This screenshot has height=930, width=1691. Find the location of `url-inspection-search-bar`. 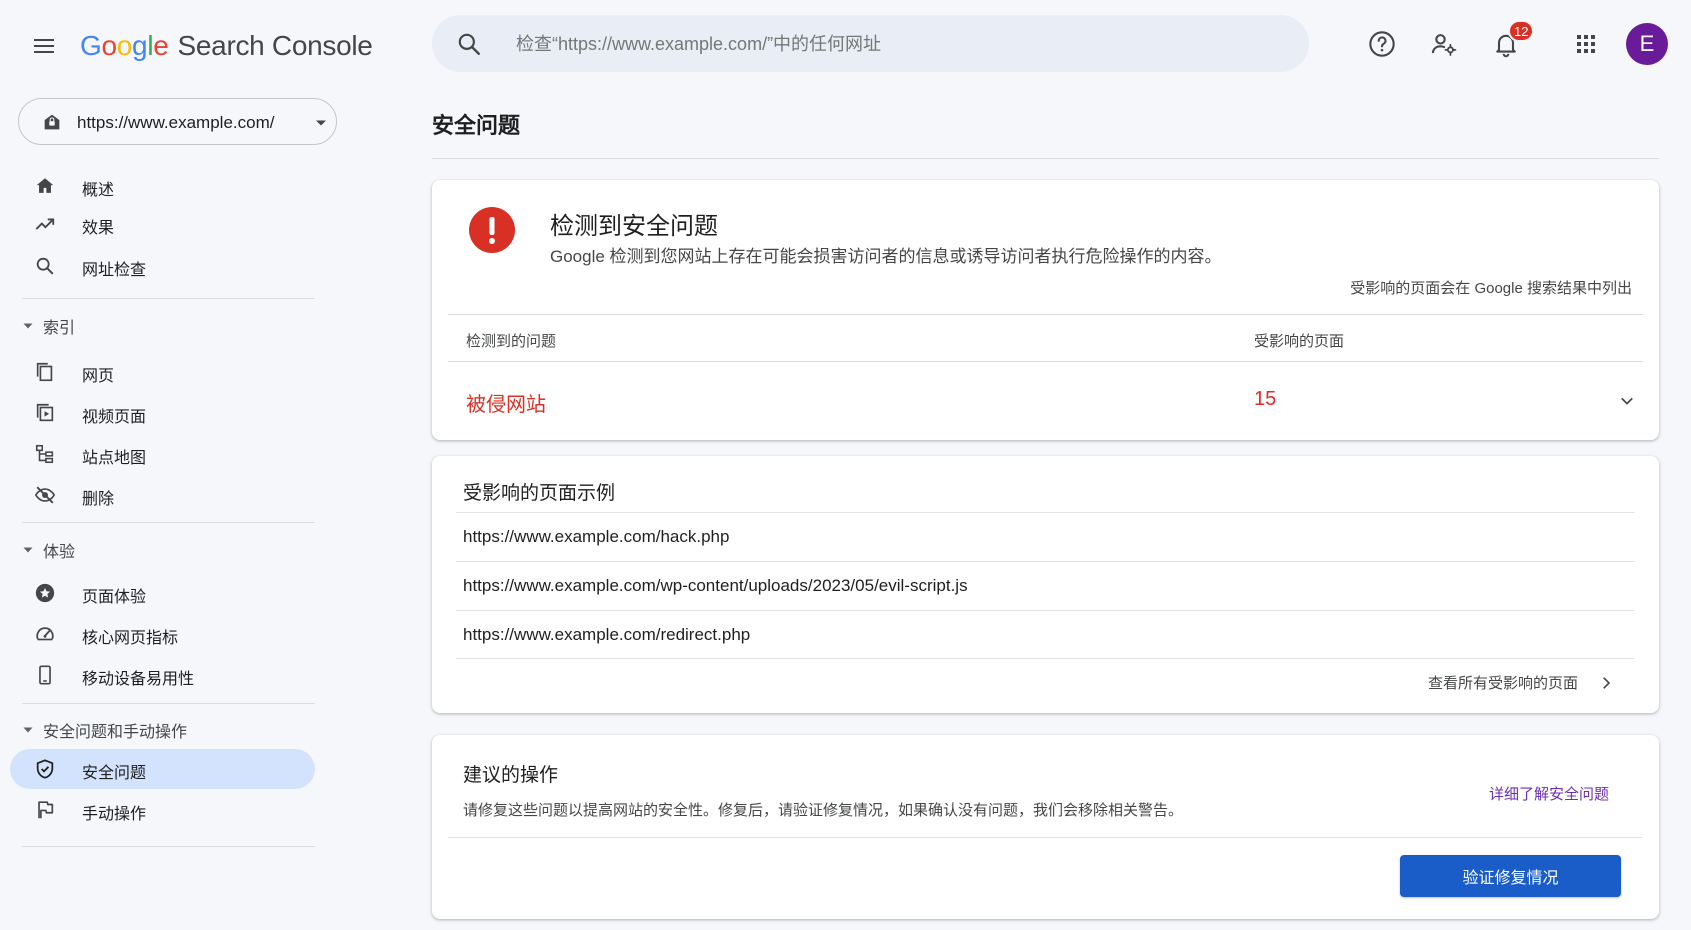

url-inspection-search-bar is located at coordinates (870, 43).